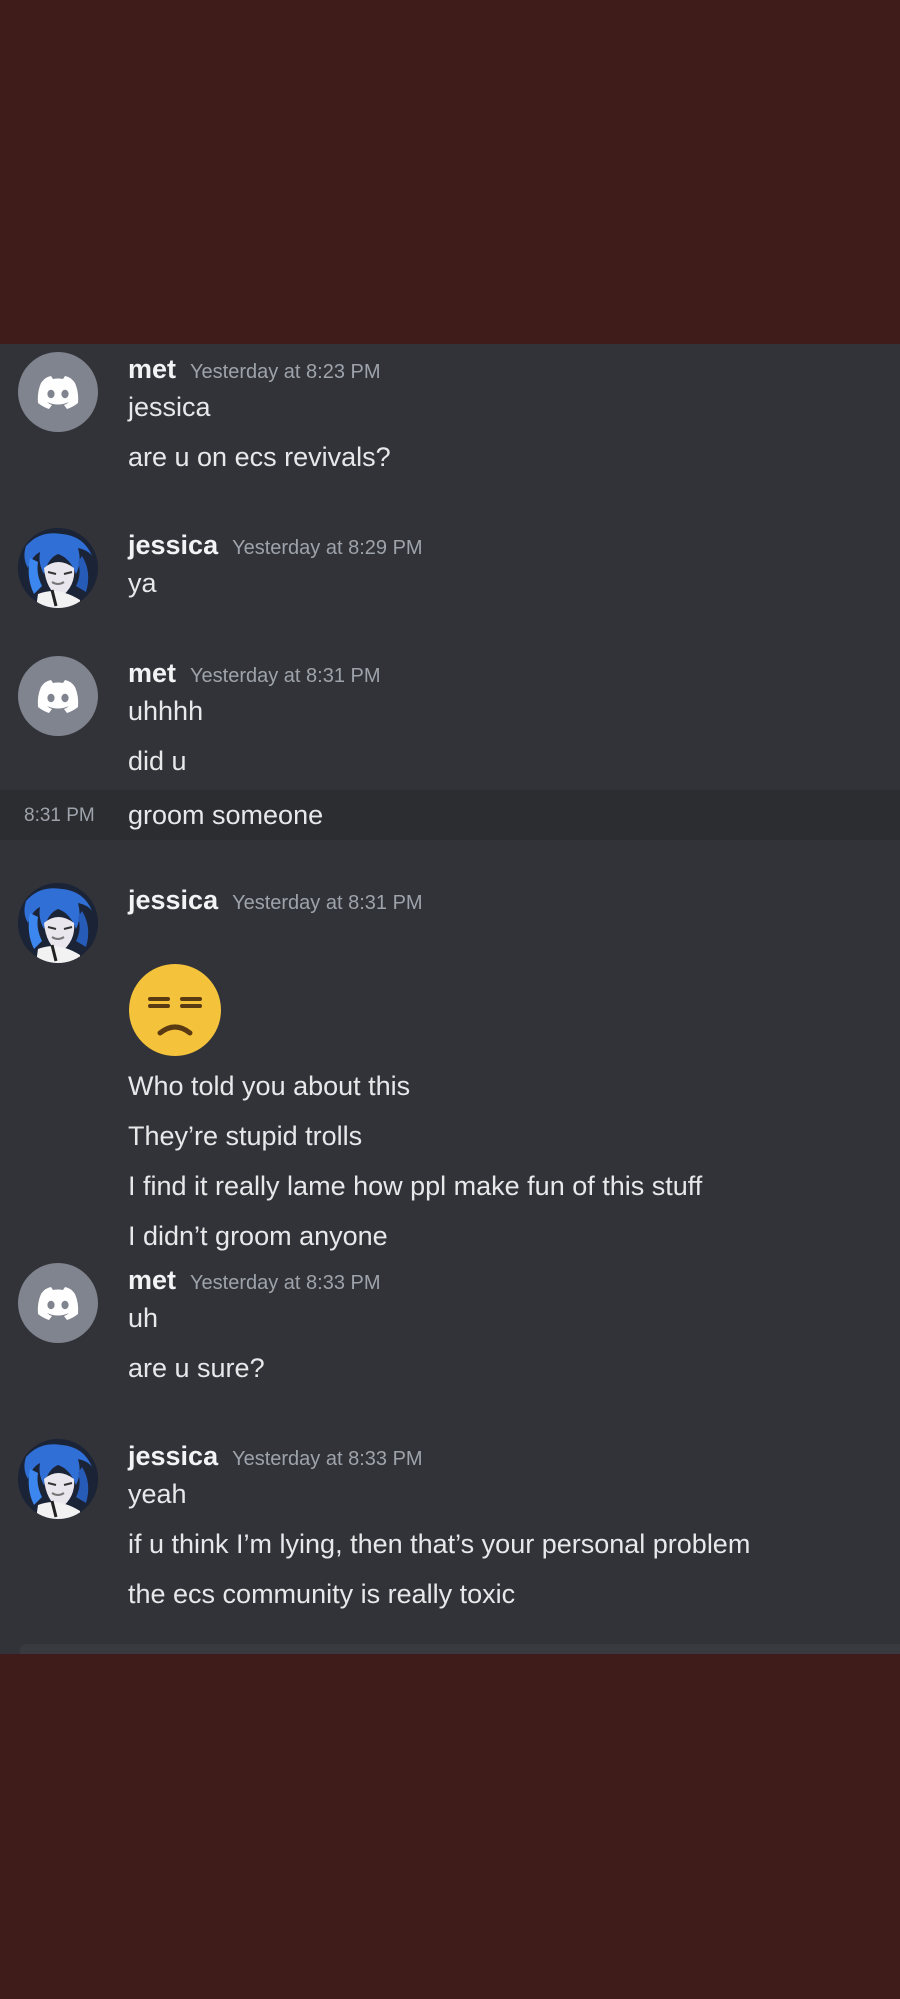 This screenshot has width=900, height=1999. Describe the element at coordinates (269, 1086) in the screenshot. I see `message-text: Who told you about this` at that location.